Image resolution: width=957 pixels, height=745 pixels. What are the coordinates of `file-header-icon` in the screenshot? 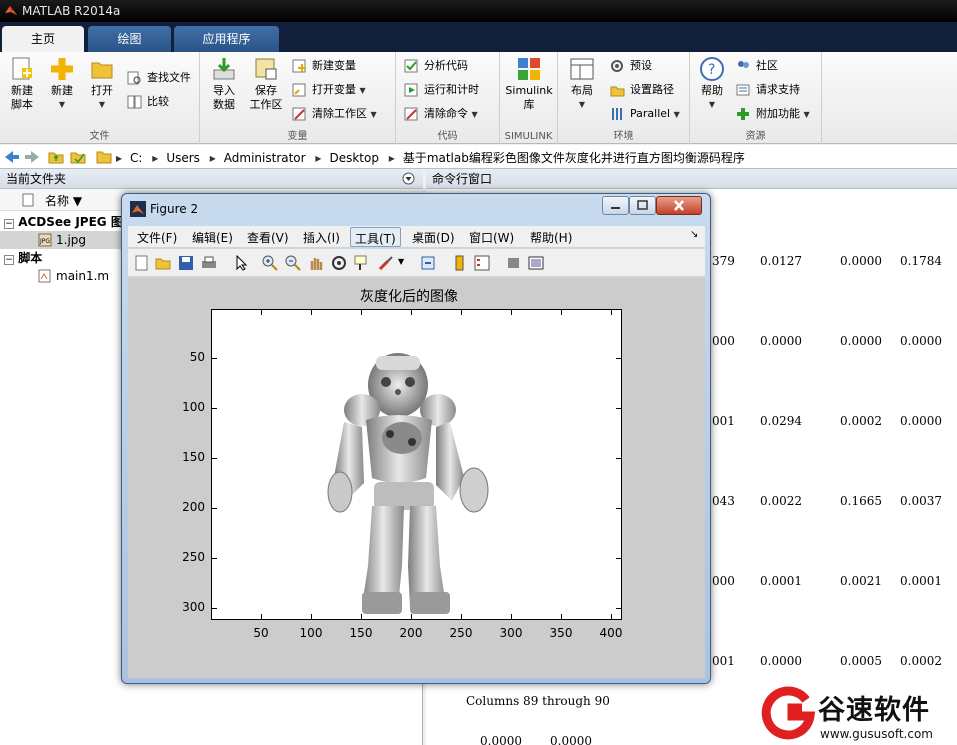 It's located at (28, 200).